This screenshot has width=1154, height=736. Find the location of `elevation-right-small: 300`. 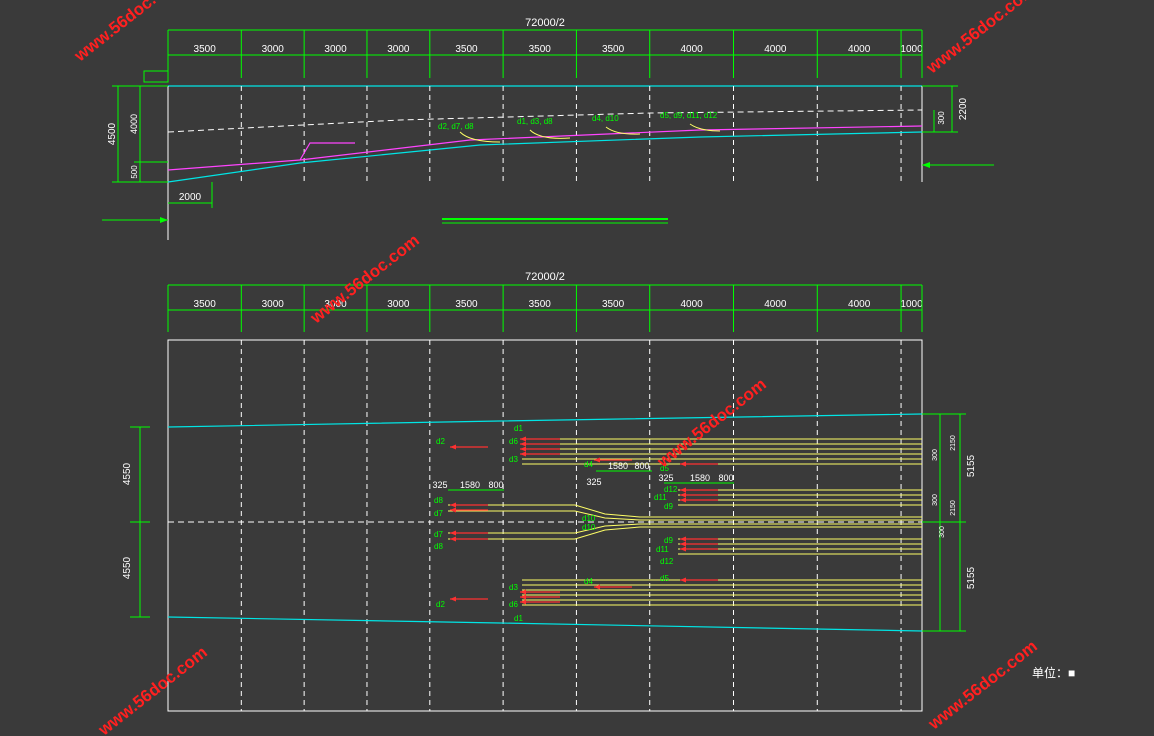

elevation-right-small: 300 is located at coordinates (941, 118).